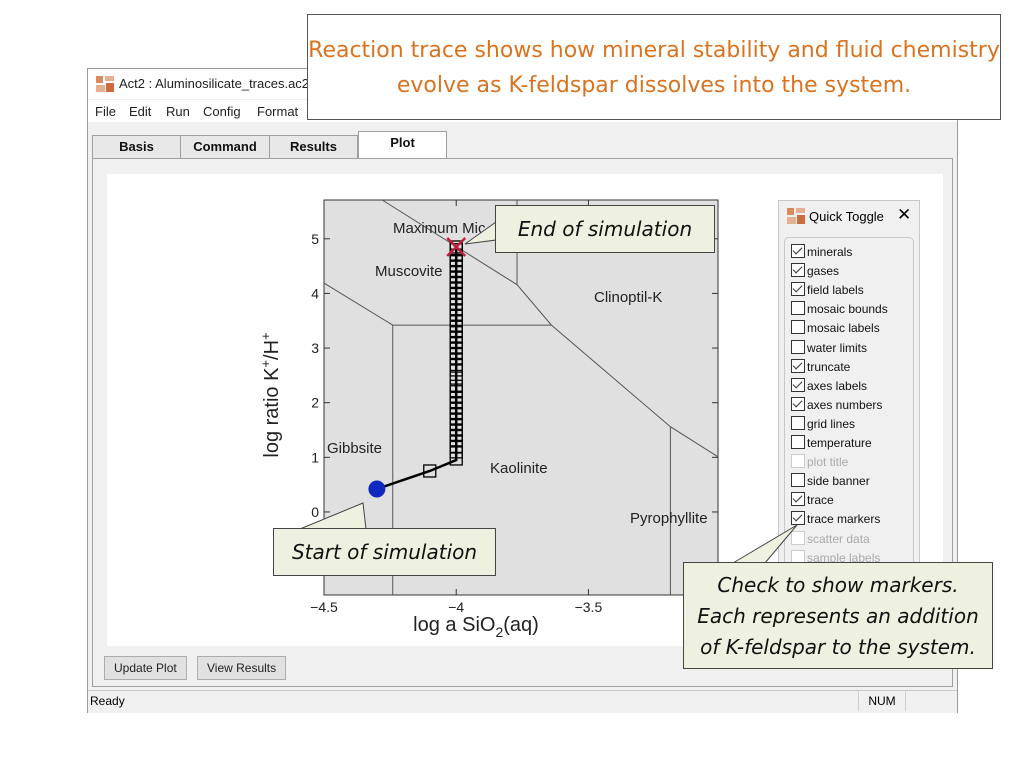  What do you see at coordinates (519, 468) in the screenshot?
I see `field-label: Kaolinite` at bounding box center [519, 468].